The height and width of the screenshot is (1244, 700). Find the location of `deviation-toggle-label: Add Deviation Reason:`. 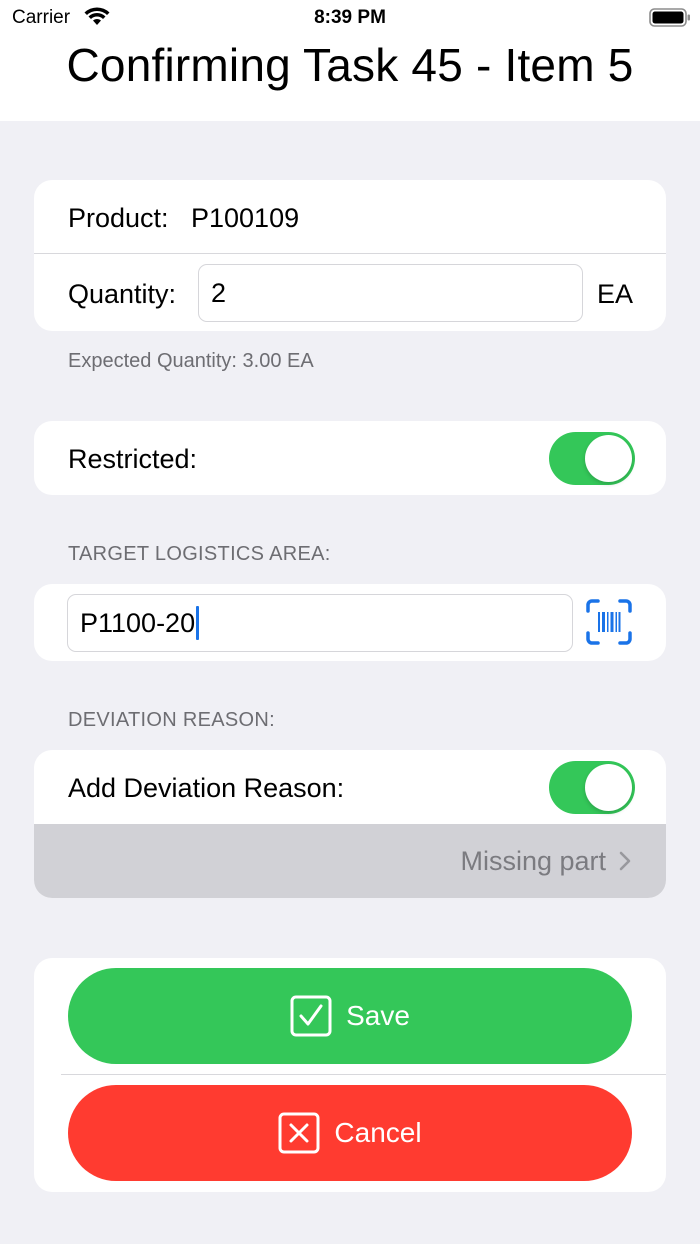

deviation-toggle-label: Add Deviation Reason: is located at coordinates (206, 788).